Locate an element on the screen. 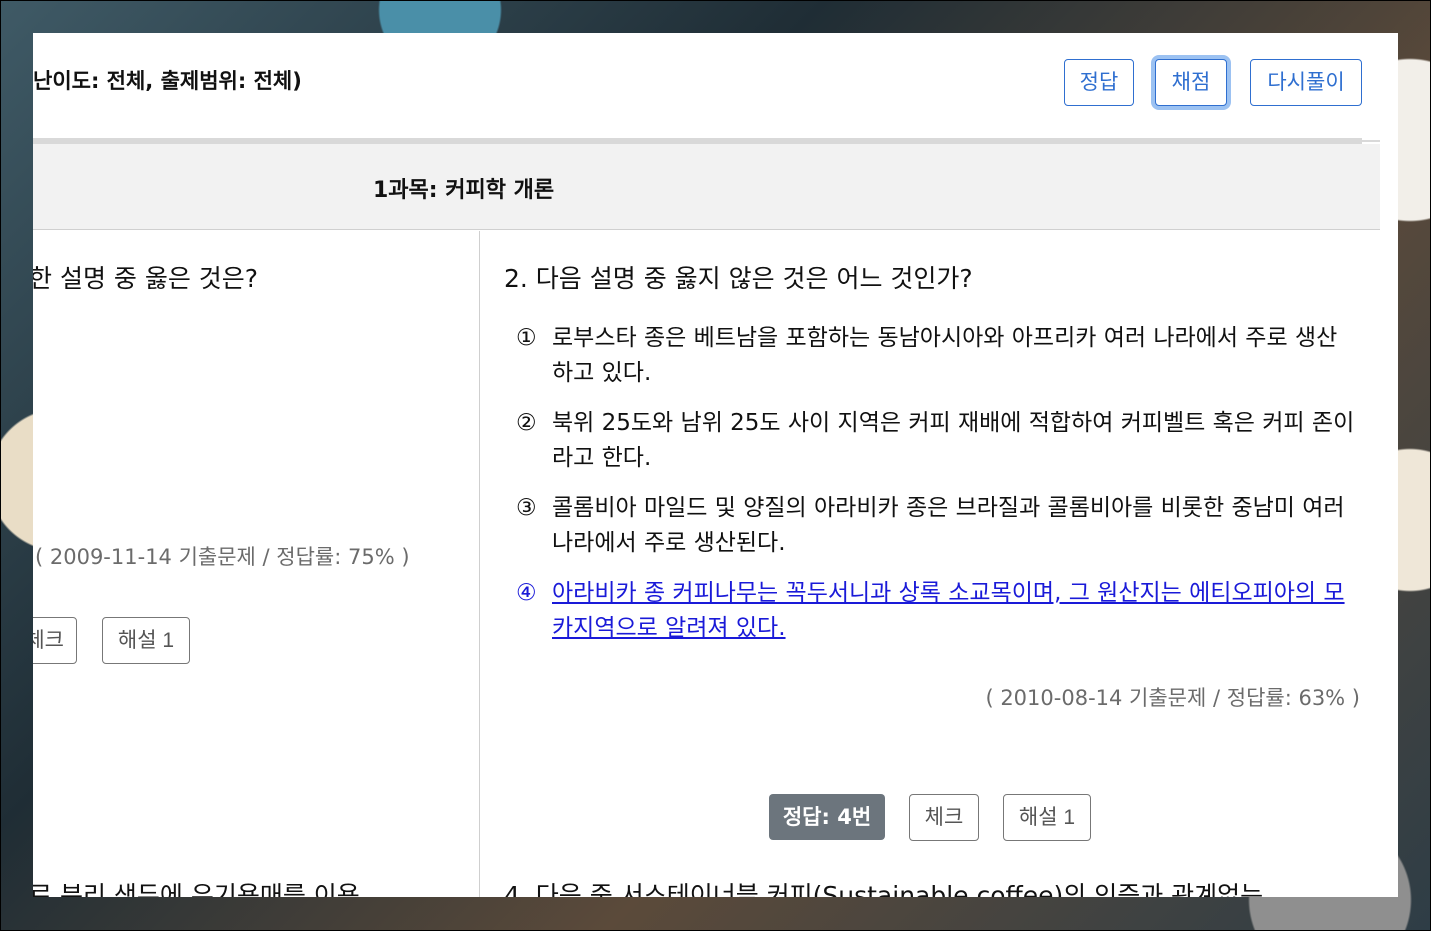  choice-number: ④ is located at coordinates (526, 593).